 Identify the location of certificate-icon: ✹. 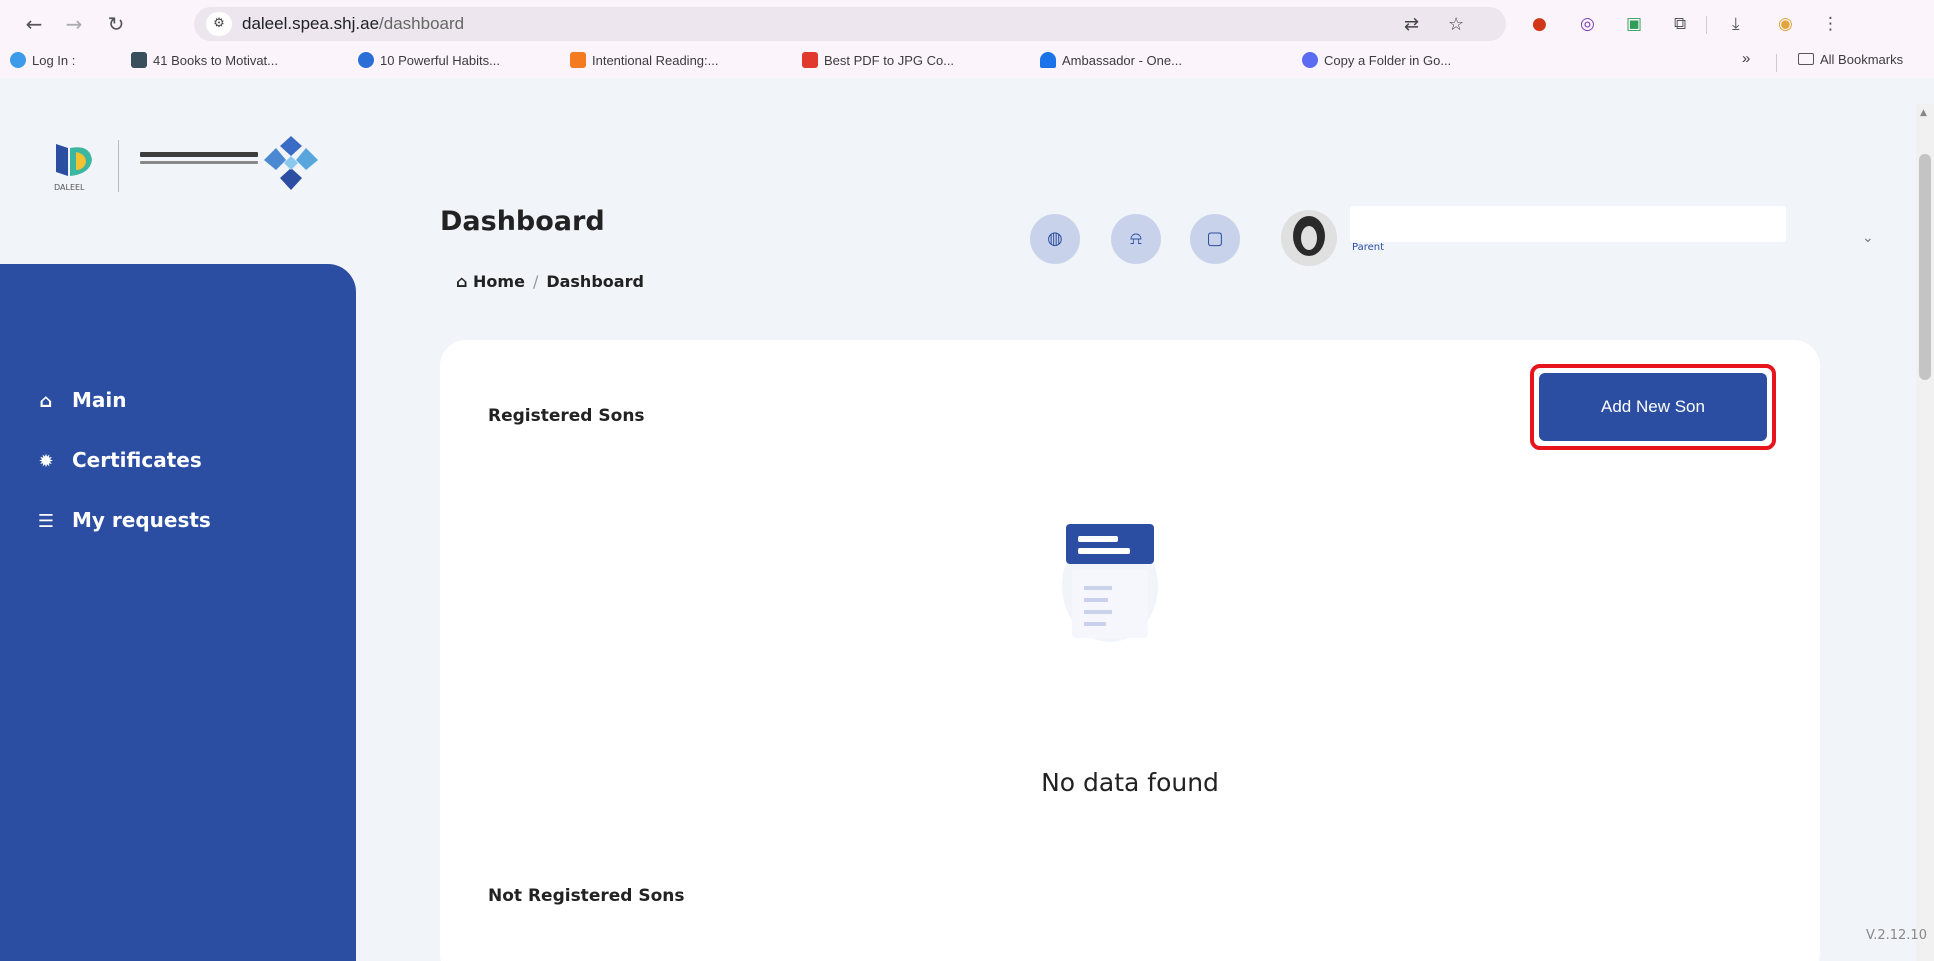
(46, 461).